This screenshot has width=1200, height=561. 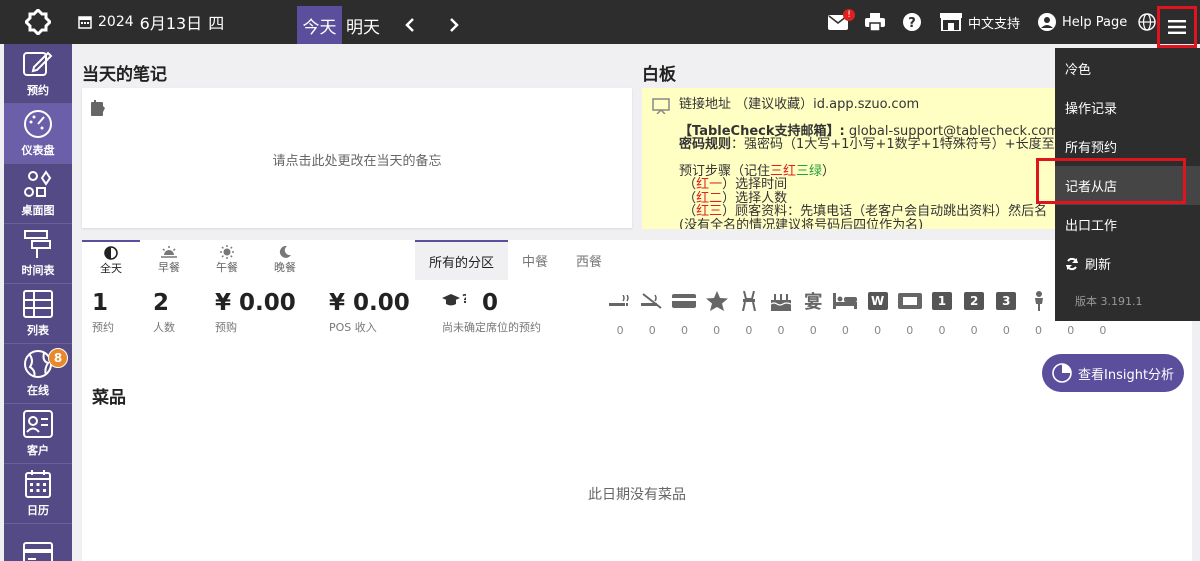 I want to click on sidebar-item-list: 列表, so click(x=38, y=314).